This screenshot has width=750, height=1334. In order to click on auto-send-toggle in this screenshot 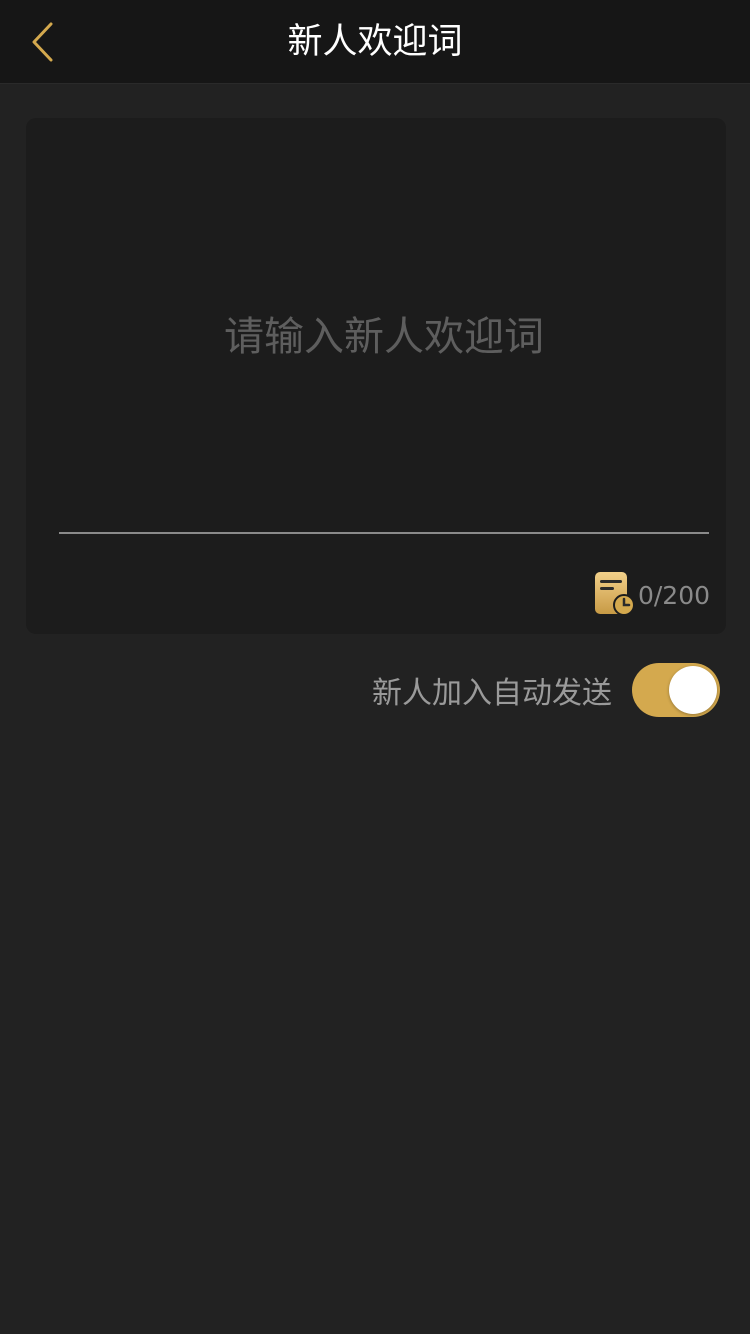, I will do `click(676, 690)`.